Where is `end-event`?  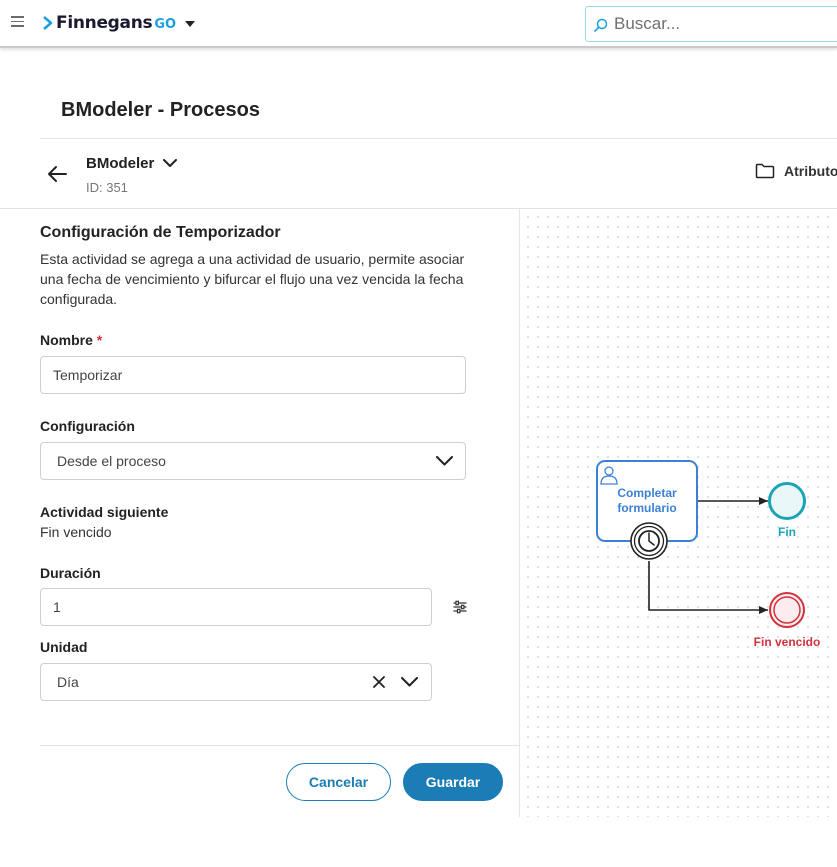 end-event is located at coordinates (787, 501).